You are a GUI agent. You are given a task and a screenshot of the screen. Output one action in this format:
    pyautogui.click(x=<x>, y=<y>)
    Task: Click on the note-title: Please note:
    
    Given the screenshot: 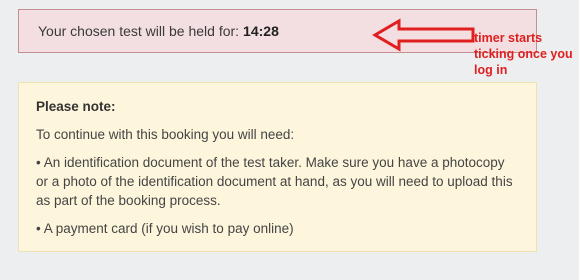 What is the action you would take?
    pyautogui.click(x=76, y=106)
    